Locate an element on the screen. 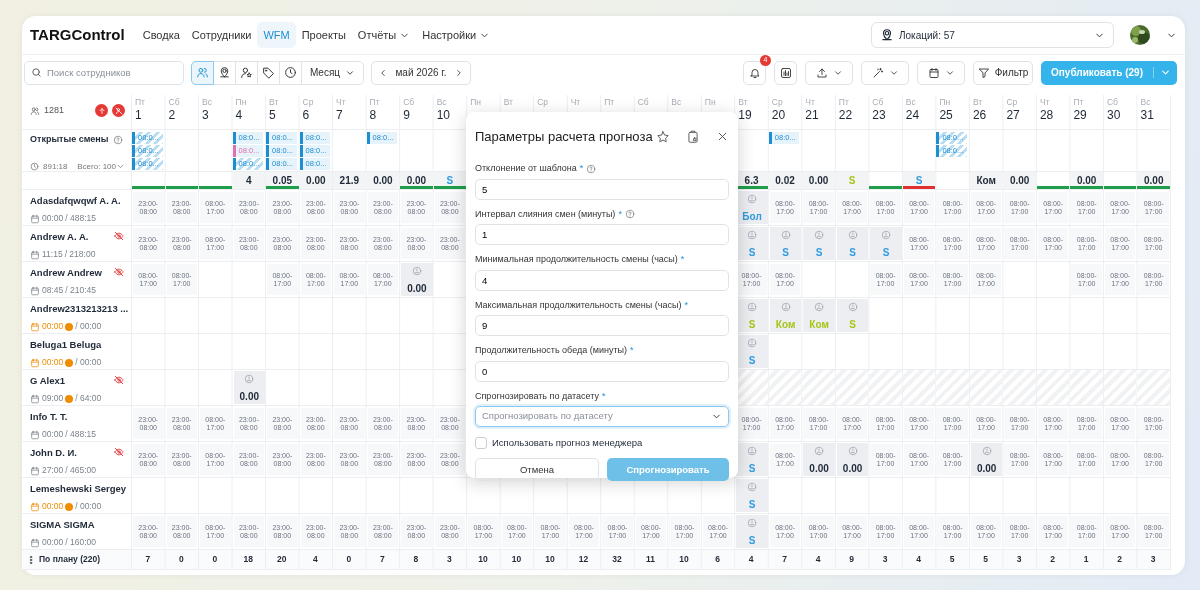 This screenshot has height=590, width=1200. checkbox is located at coordinates (481, 443).